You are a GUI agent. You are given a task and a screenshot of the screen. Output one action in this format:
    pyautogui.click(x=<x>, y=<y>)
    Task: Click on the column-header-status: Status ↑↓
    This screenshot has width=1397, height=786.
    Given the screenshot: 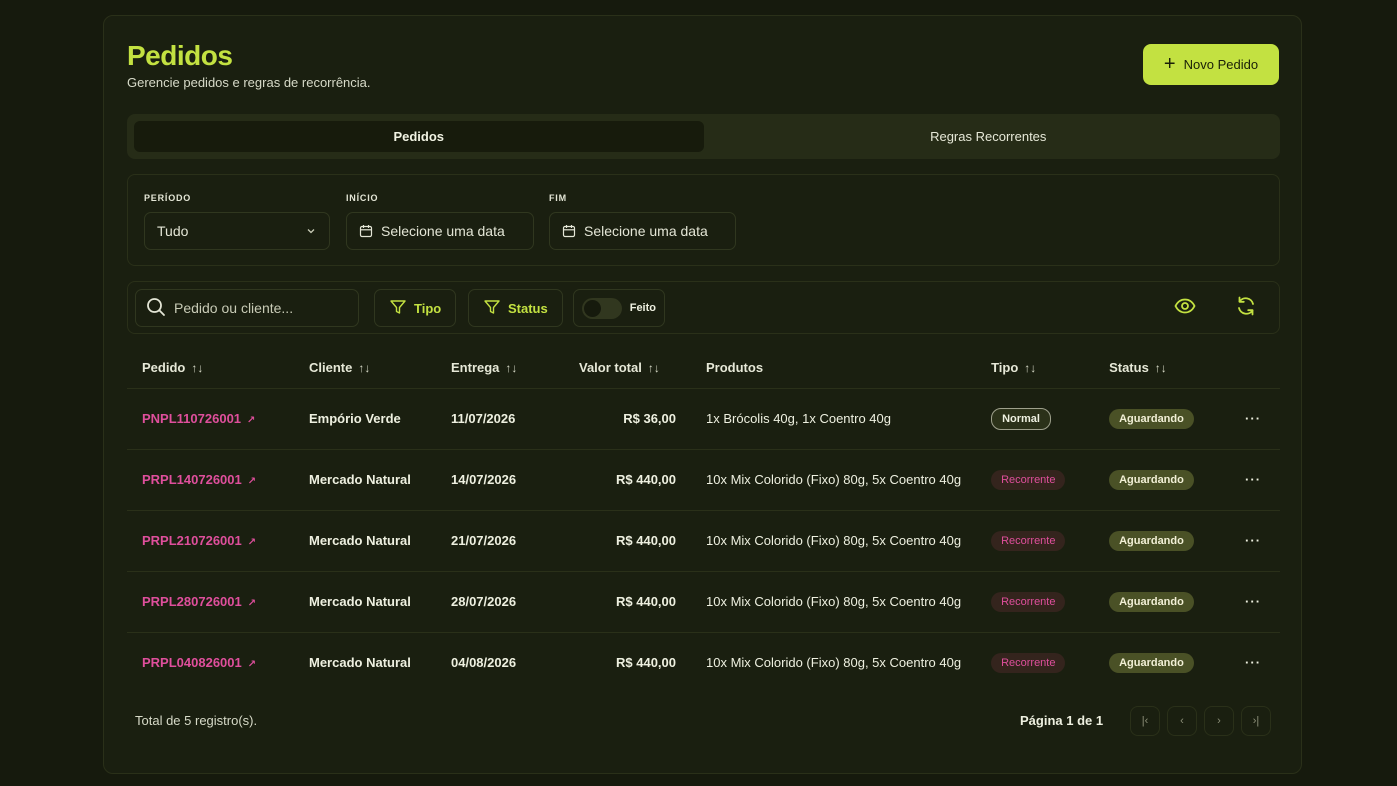 What is the action you would take?
    pyautogui.click(x=1160, y=368)
    